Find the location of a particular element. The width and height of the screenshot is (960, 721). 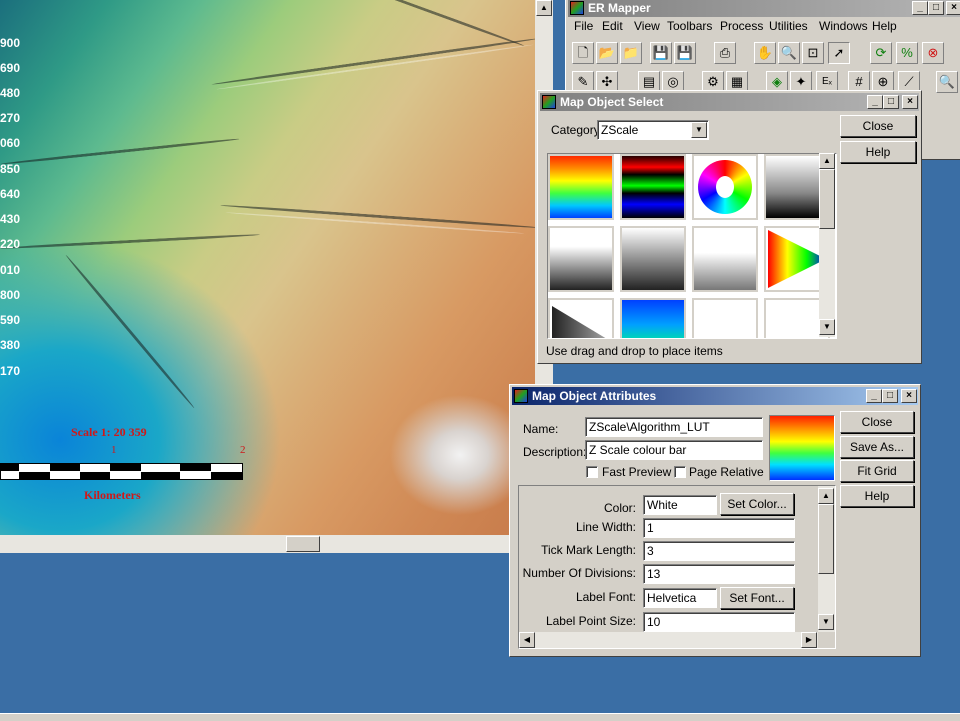

menu-view: View is located at coordinates (647, 26).